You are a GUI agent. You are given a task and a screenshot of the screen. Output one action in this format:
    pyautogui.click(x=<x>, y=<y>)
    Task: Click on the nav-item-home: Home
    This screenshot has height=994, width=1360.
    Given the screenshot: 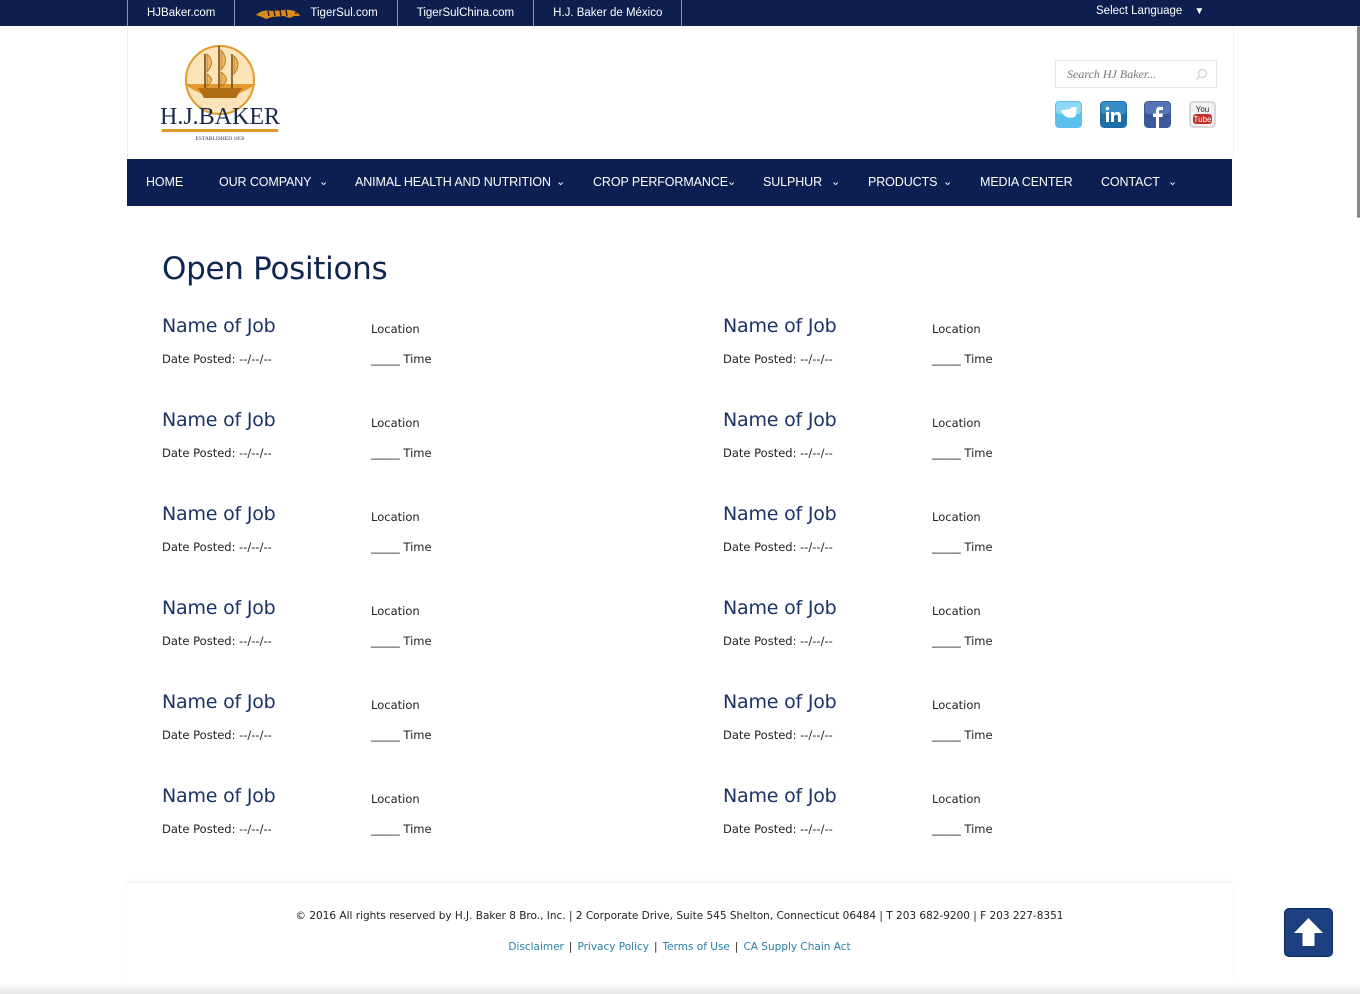 What is the action you would take?
    pyautogui.click(x=164, y=182)
    